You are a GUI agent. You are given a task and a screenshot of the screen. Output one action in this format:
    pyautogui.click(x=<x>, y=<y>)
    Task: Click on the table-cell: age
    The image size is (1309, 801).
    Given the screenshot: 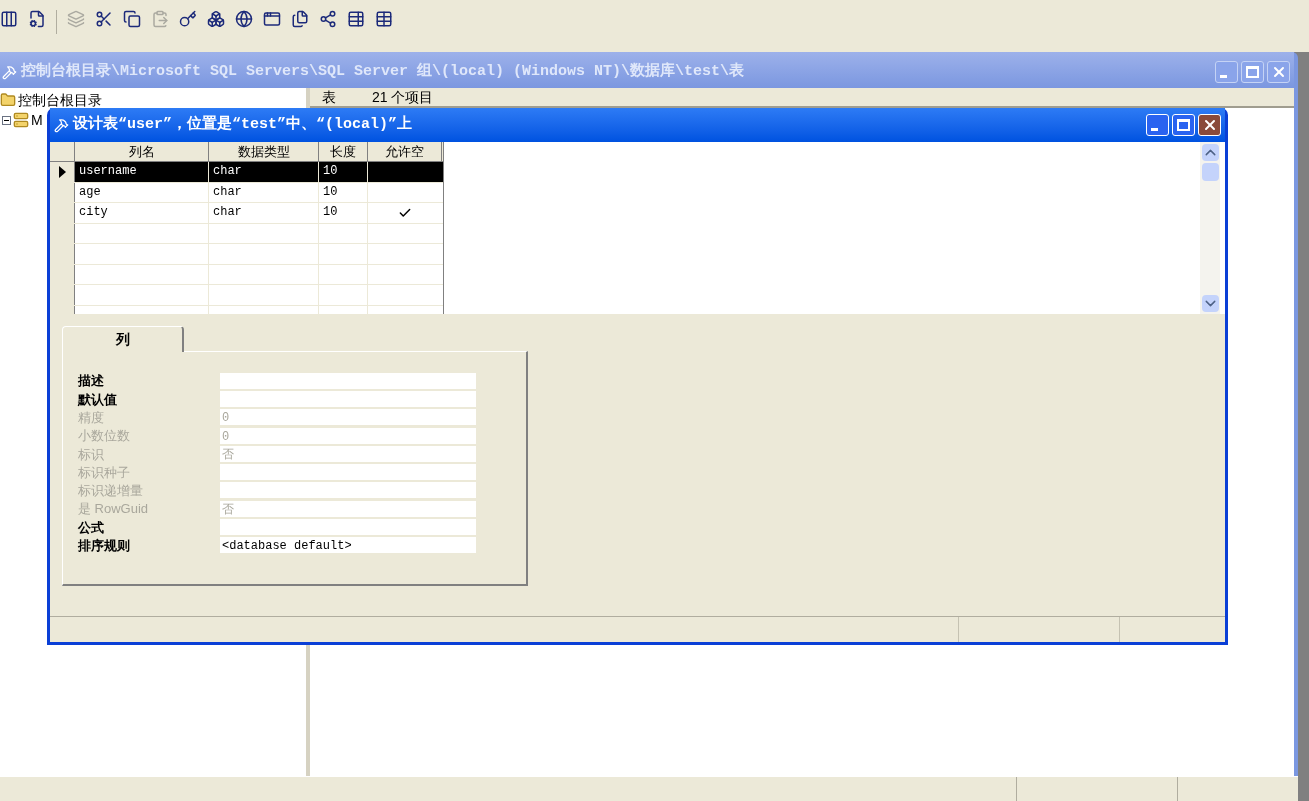 What is the action you would take?
    pyautogui.click(x=142, y=192)
    